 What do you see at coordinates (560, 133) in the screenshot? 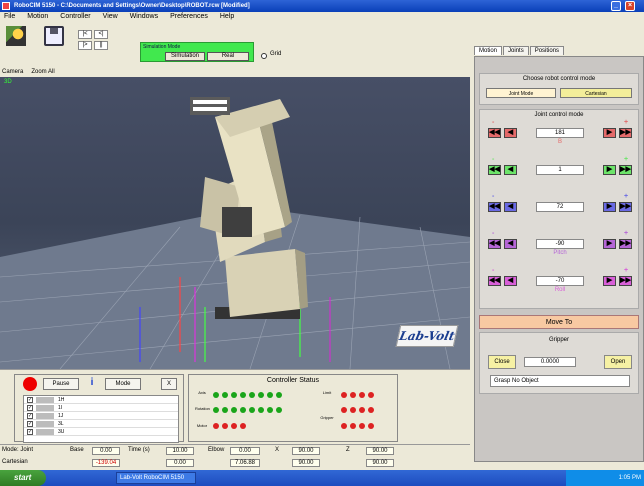
I see `axis-value: 181` at bounding box center [560, 133].